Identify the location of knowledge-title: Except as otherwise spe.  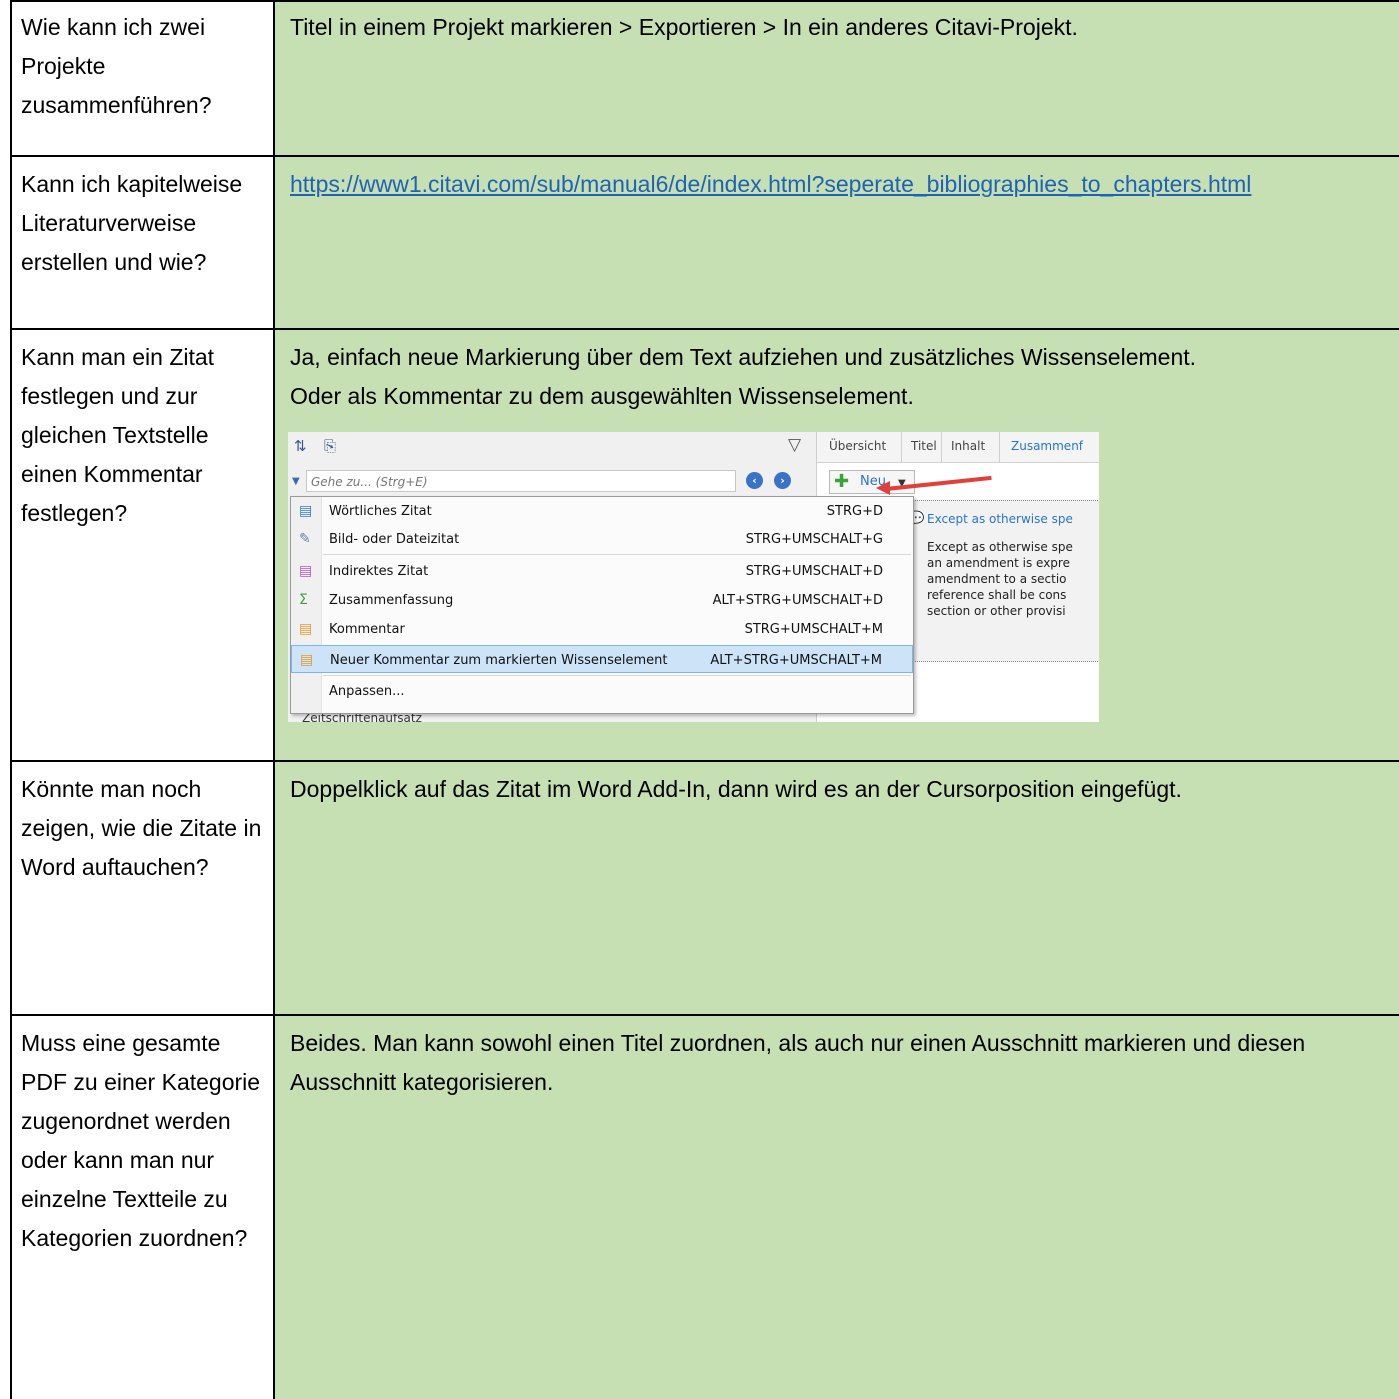
(1000, 519).